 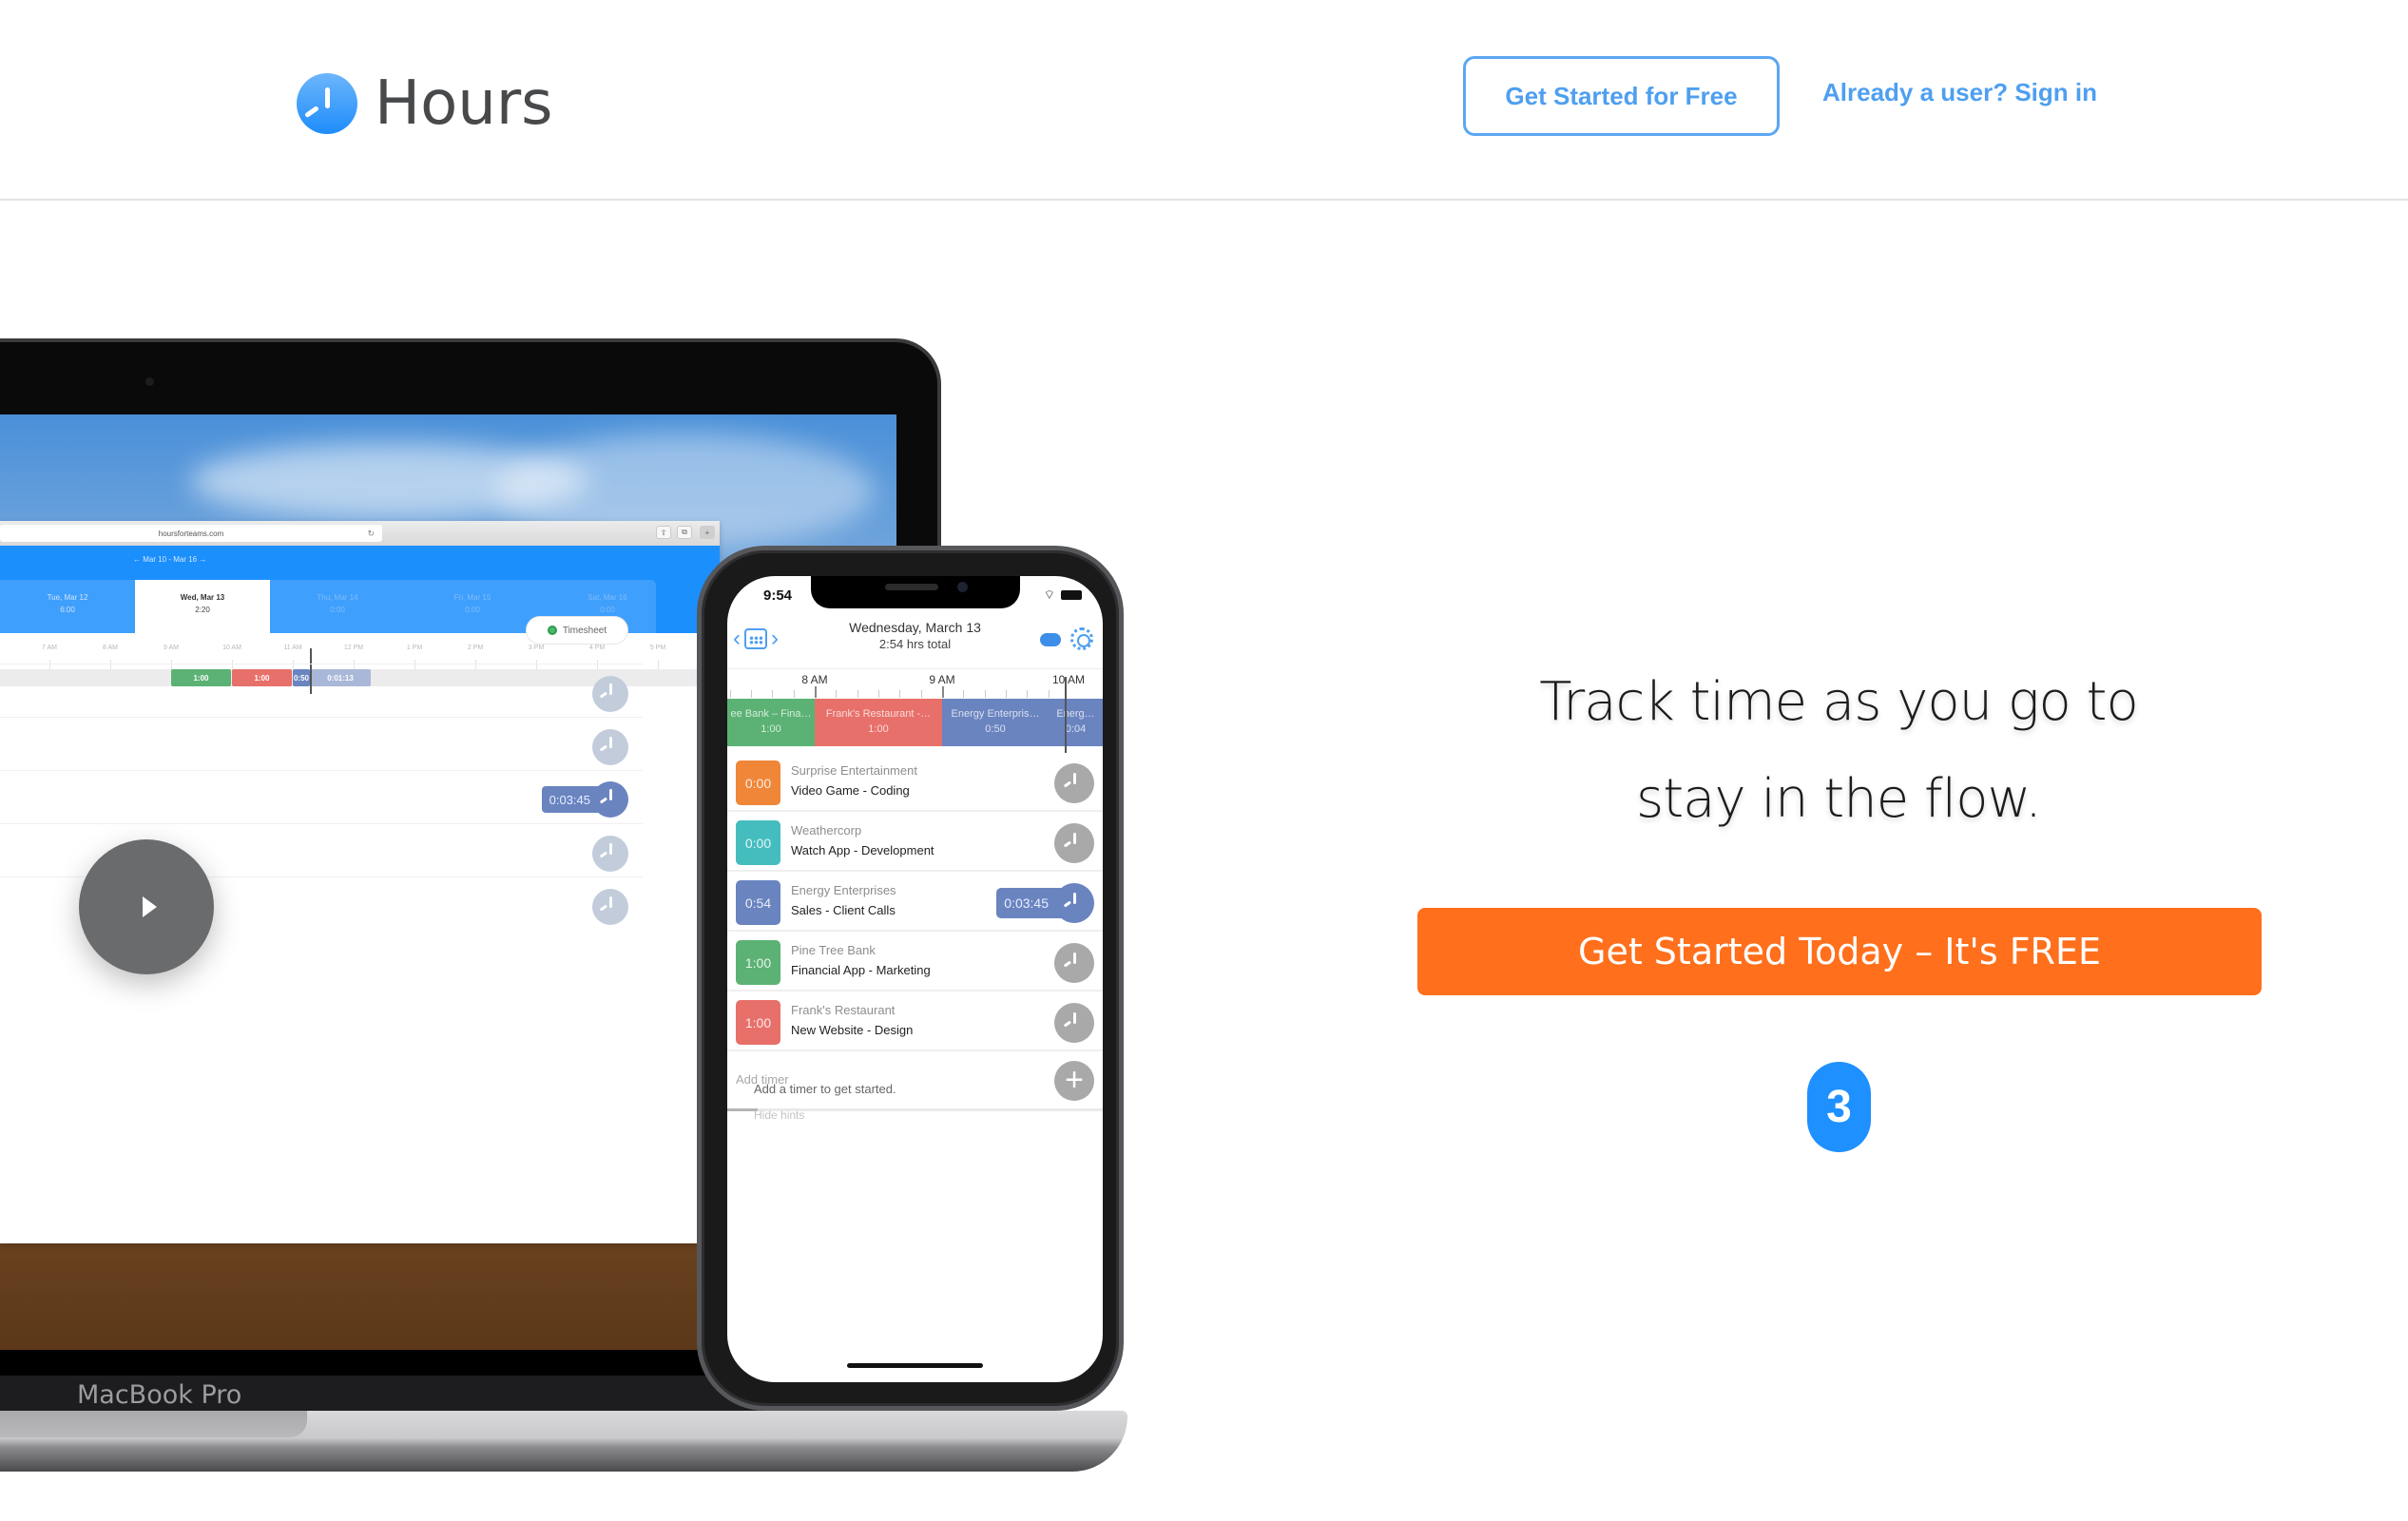 I want to click on timer-client: Pine Tree Bank, so click(x=833, y=950).